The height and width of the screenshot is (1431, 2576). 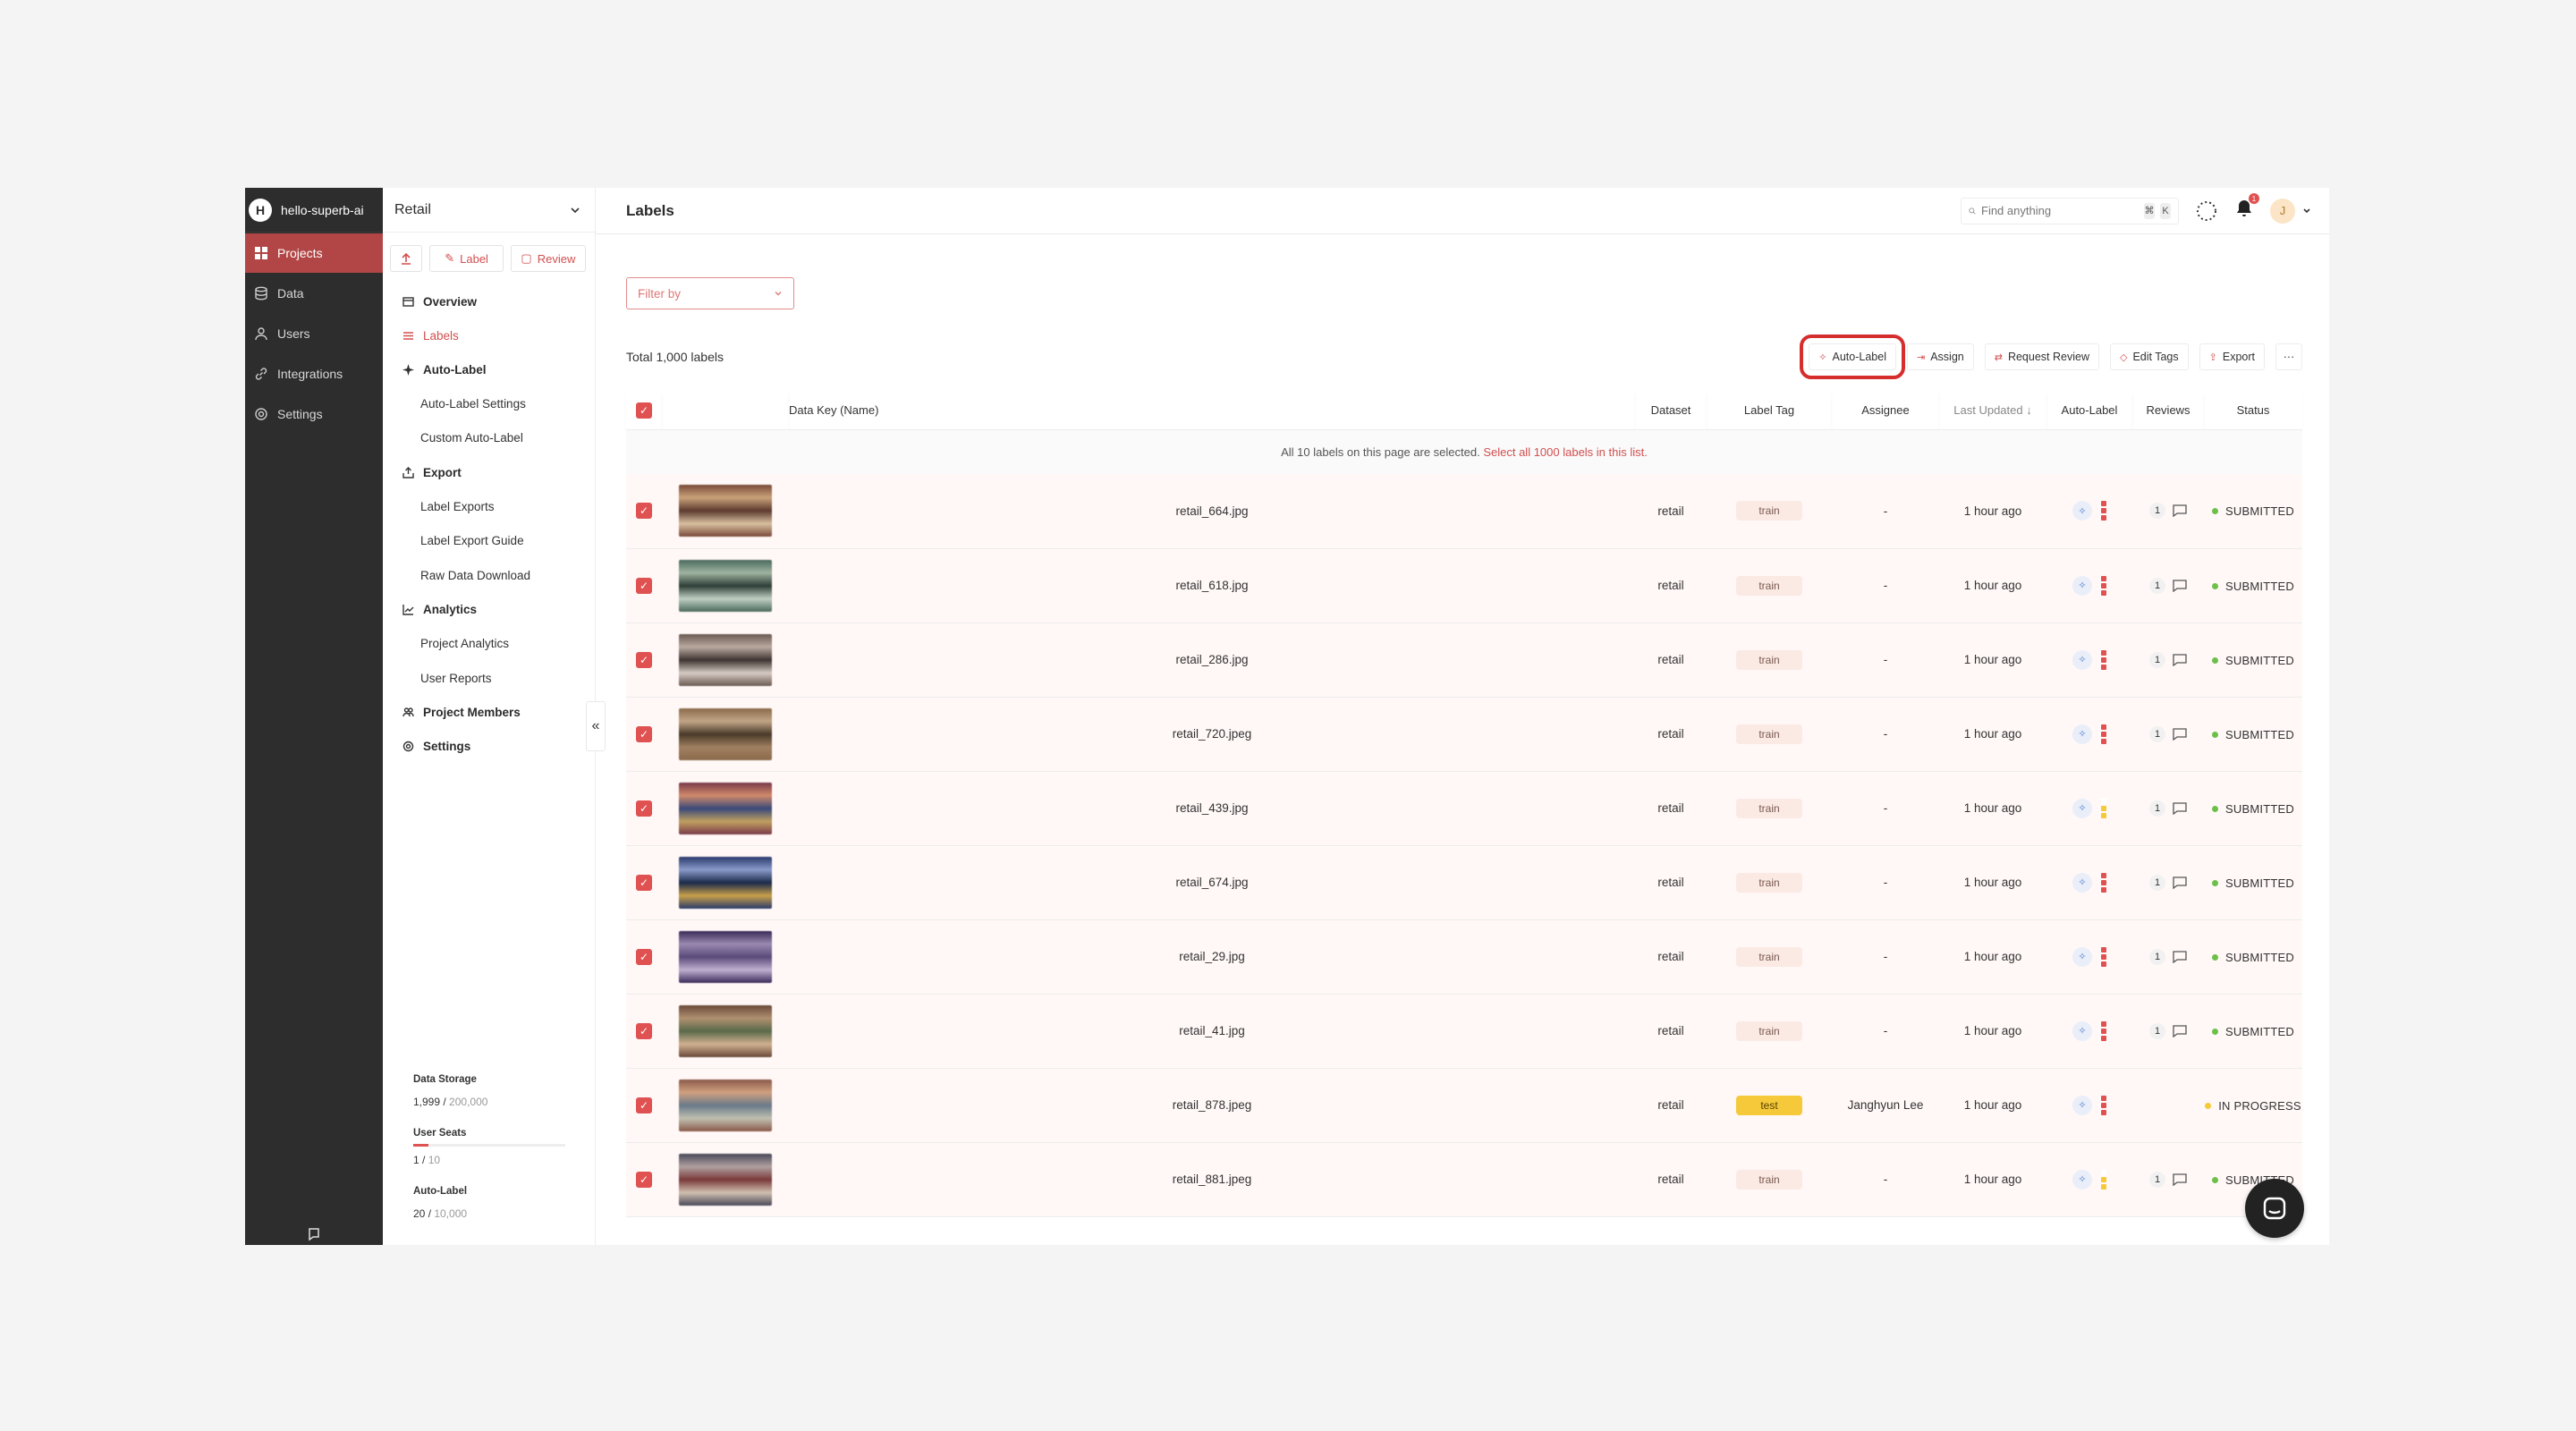 What do you see at coordinates (489, 211) in the screenshot?
I see `project-selector: Retail` at bounding box center [489, 211].